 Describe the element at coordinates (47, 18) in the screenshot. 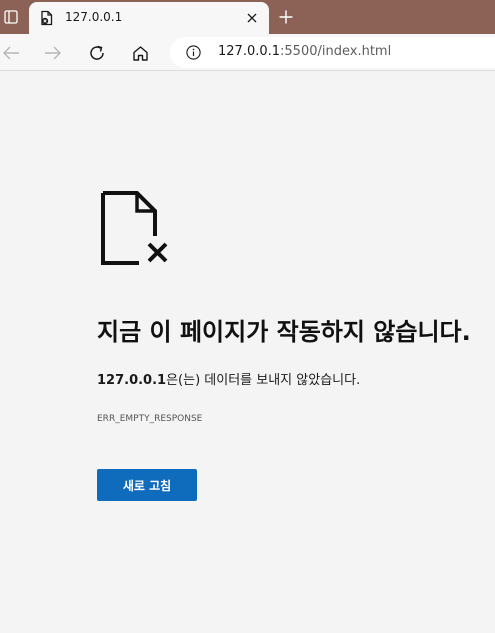

I see `error-page-icon` at that location.